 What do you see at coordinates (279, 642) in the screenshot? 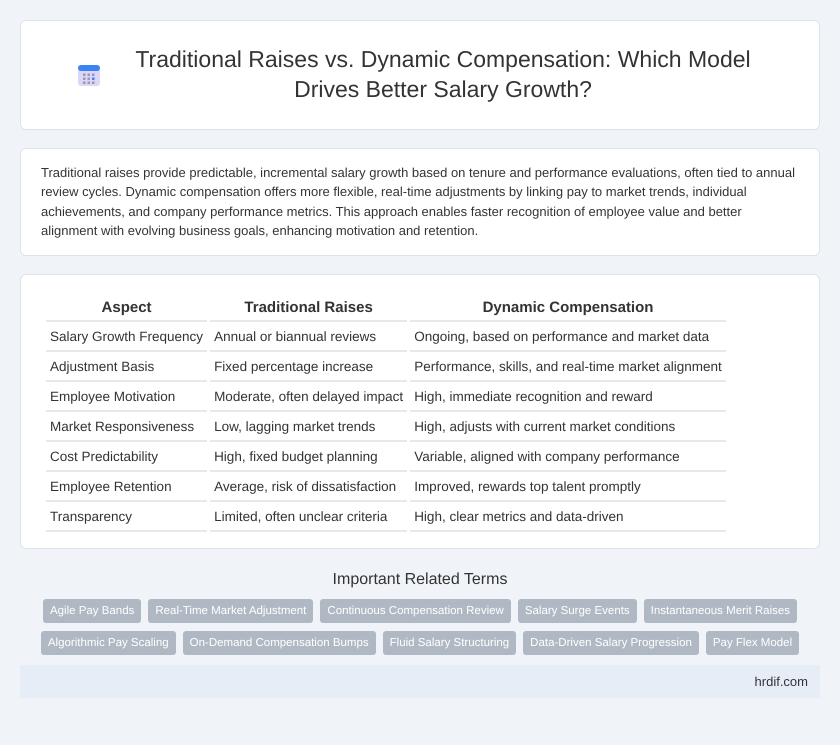
I see `term-tag: On-Demand Compensation Bumps` at bounding box center [279, 642].